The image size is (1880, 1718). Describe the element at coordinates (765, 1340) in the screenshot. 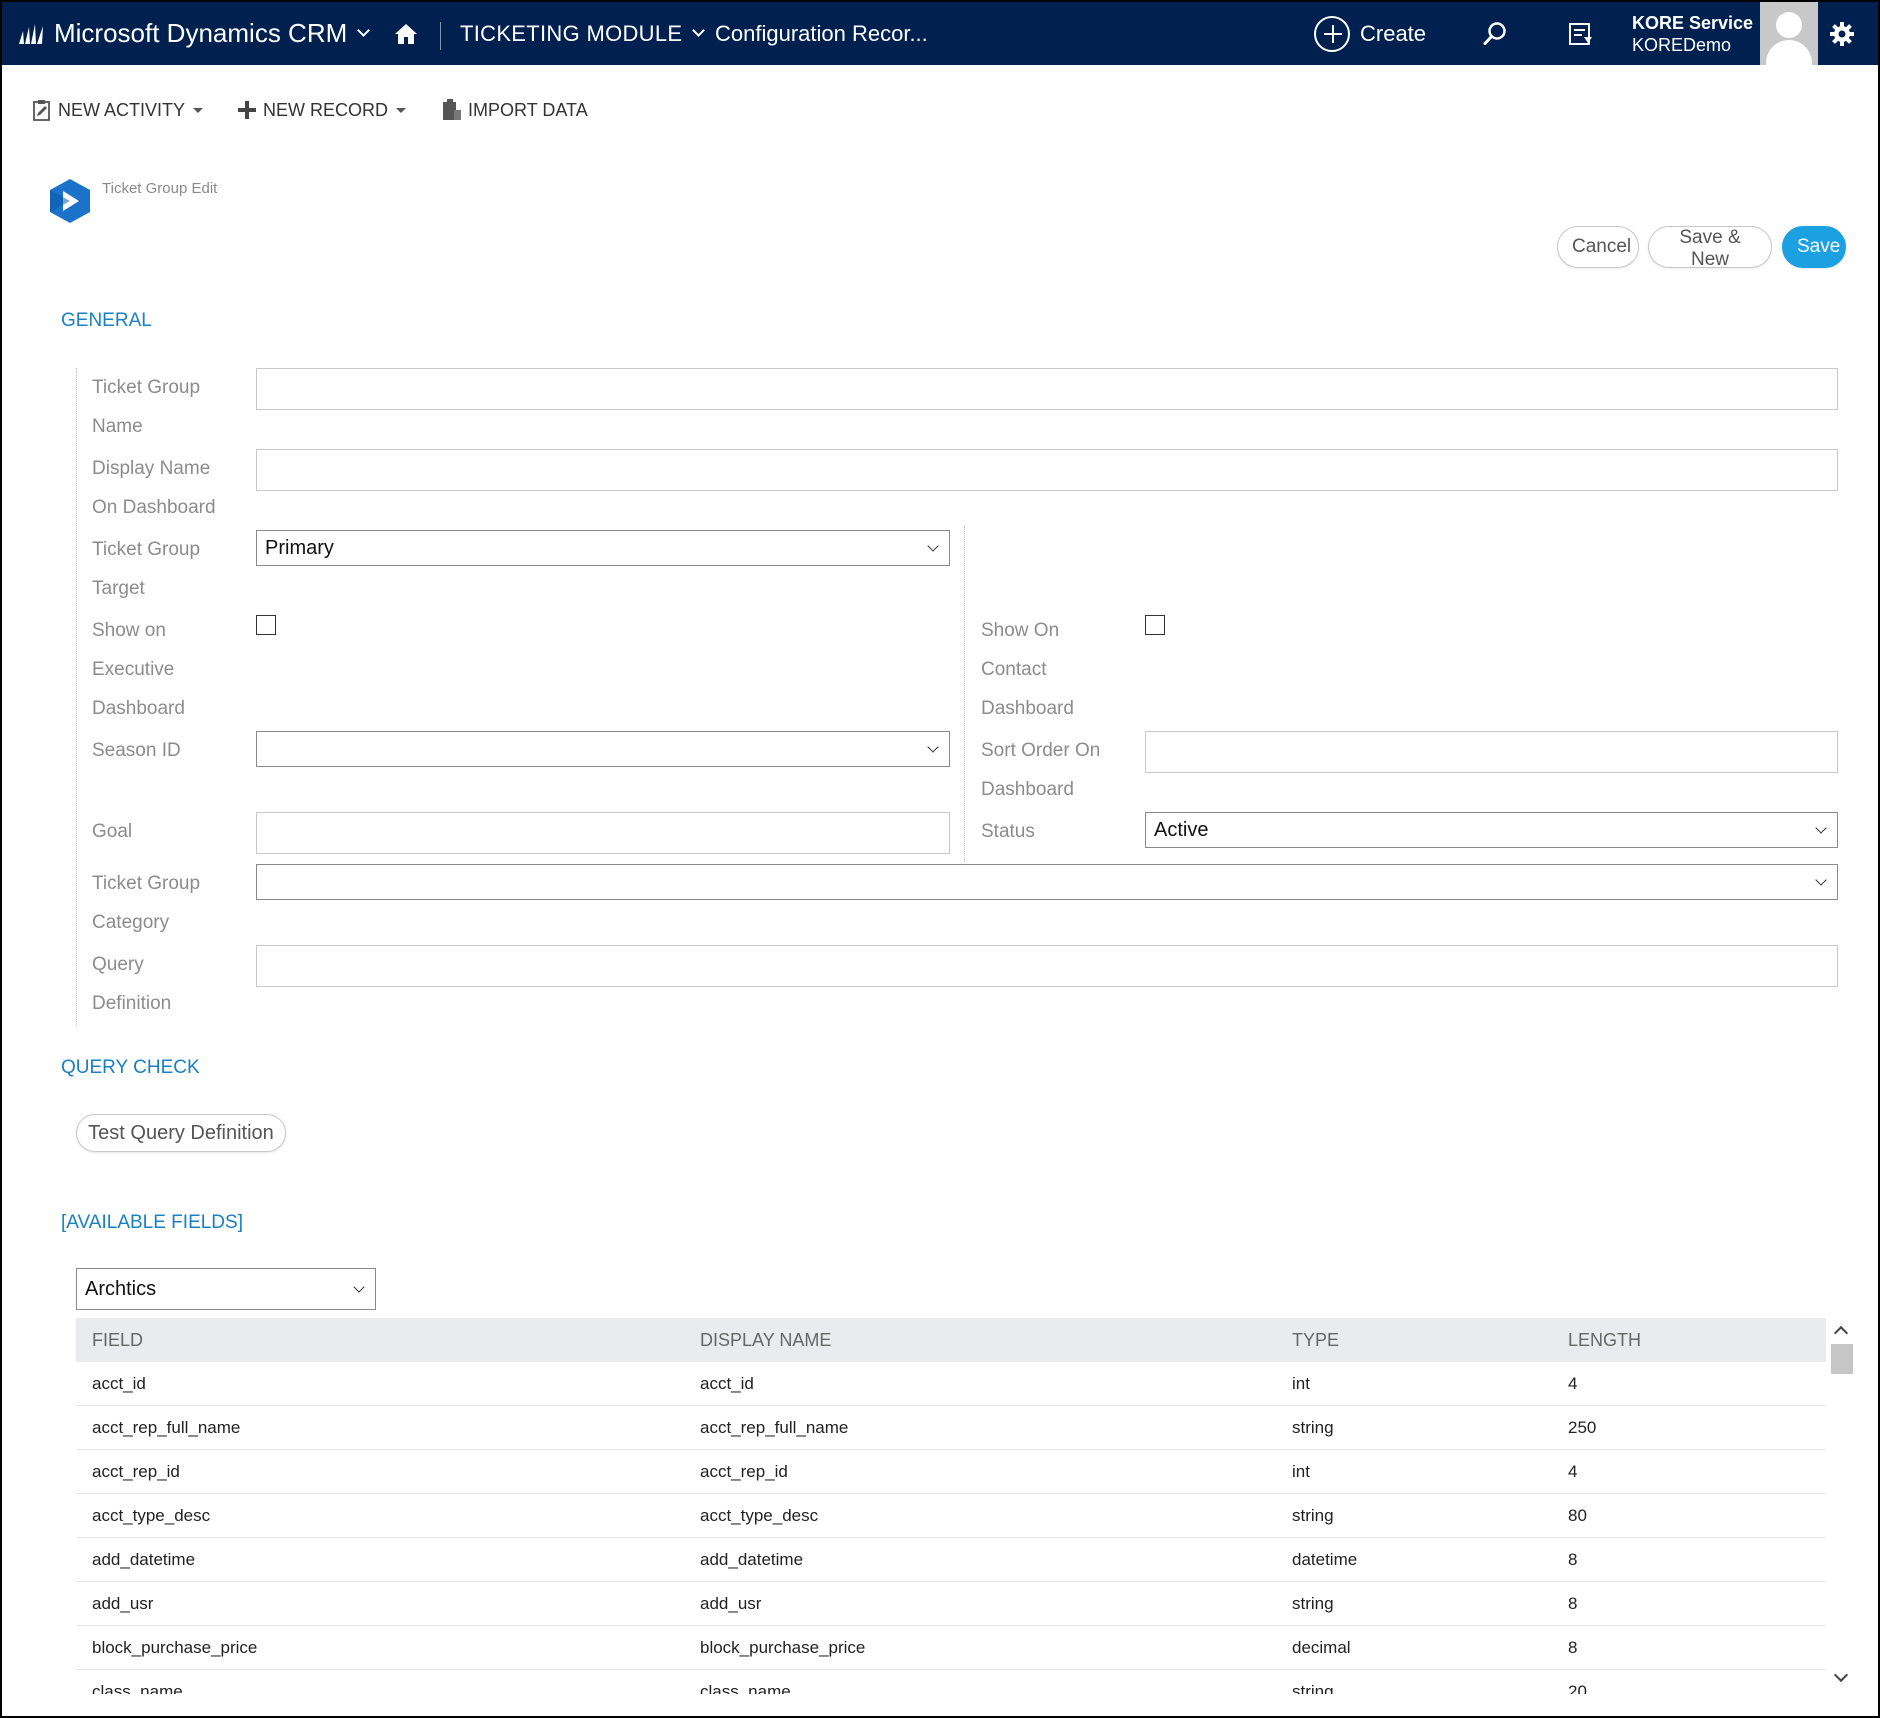

I see `column-header-display-name: DISPLAY NAME` at that location.